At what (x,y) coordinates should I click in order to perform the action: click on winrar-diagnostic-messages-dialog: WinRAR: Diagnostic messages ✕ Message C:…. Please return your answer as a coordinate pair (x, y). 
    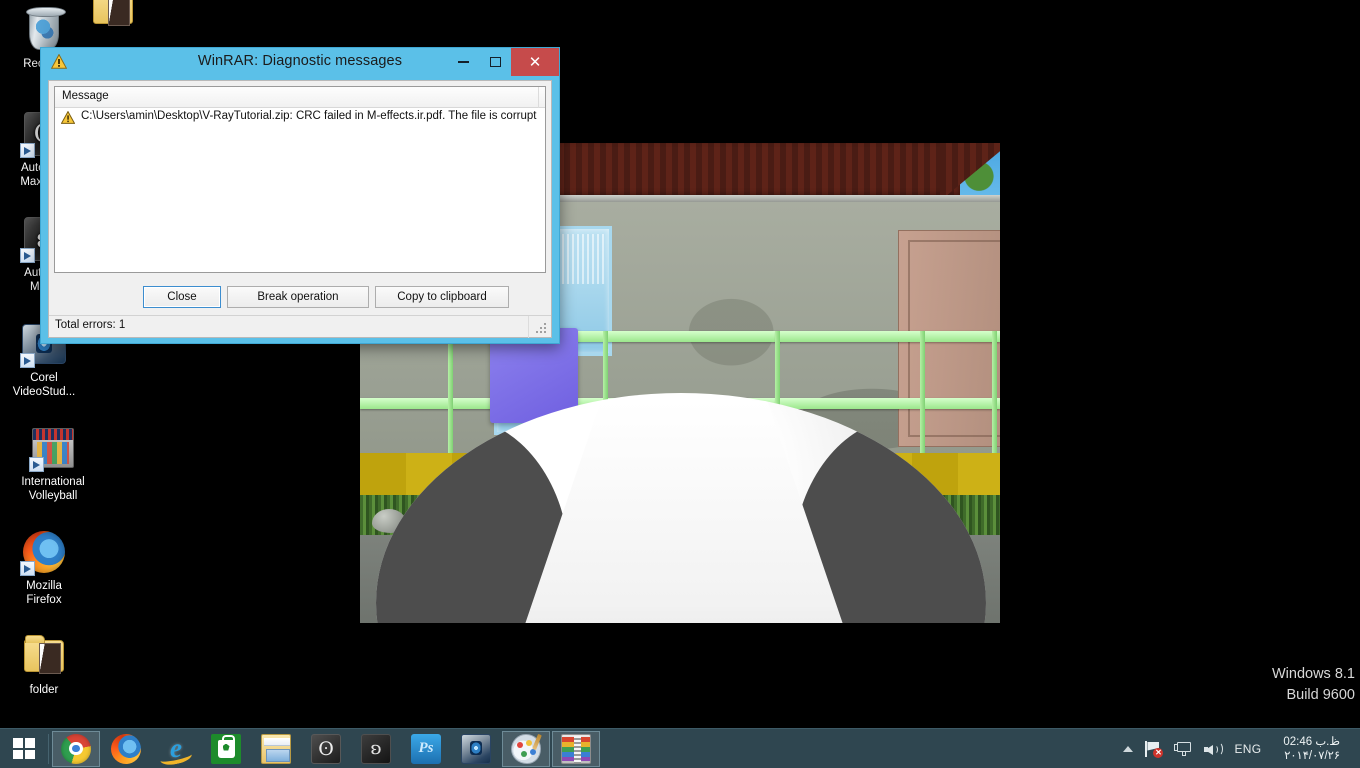
    Looking at the image, I should click on (300, 195).